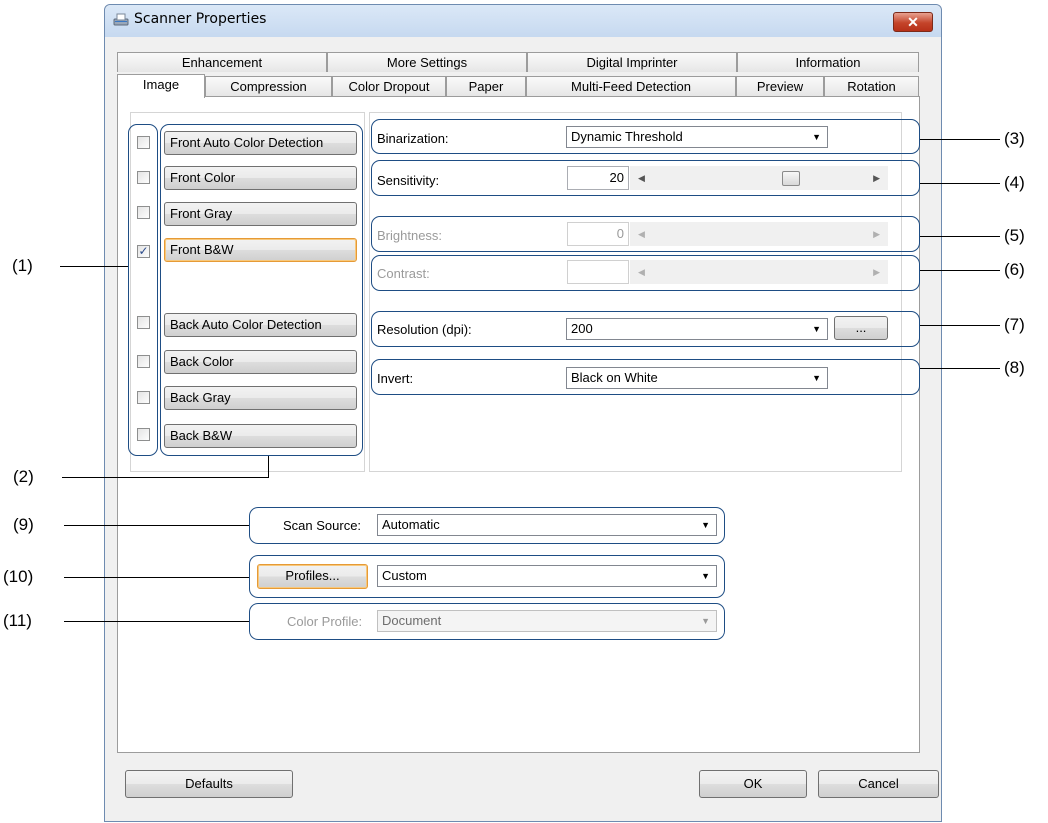 The height and width of the screenshot is (823, 1048). What do you see at coordinates (389, 86) in the screenshot?
I see `tab-color-dropout: Color Dropout` at bounding box center [389, 86].